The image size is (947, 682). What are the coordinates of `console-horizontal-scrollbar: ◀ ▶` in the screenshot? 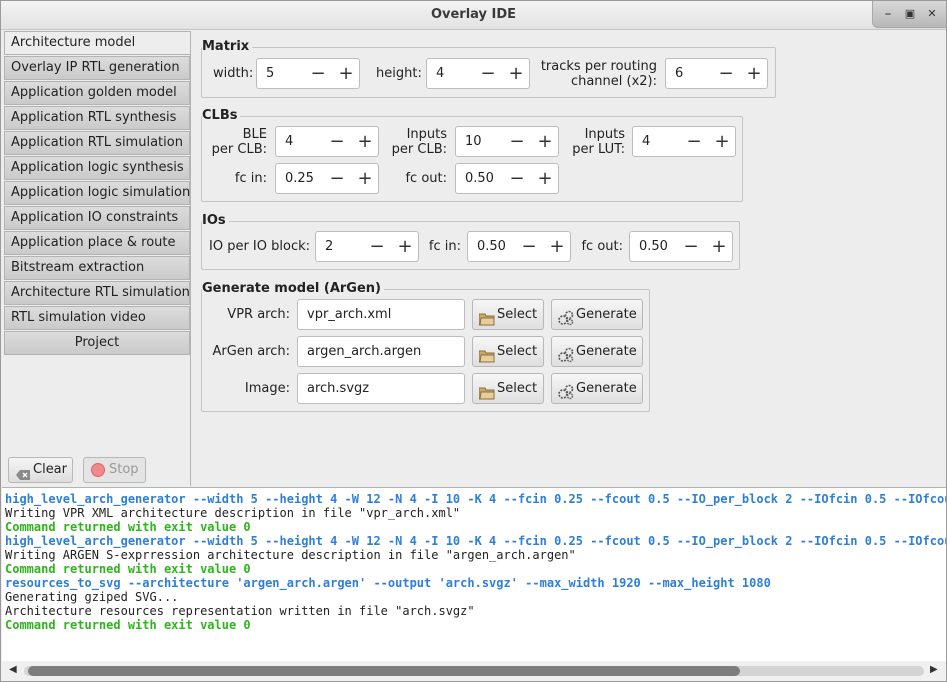 It's located at (474, 671).